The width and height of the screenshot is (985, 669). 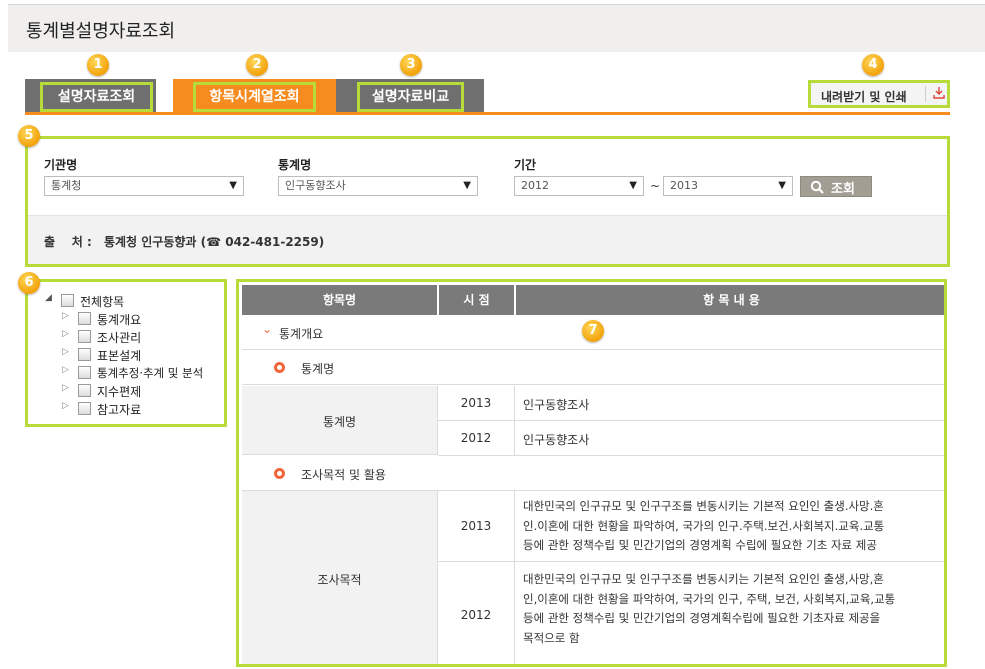 I want to click on collapse-icon: ◢, so click(x=50, y=298).